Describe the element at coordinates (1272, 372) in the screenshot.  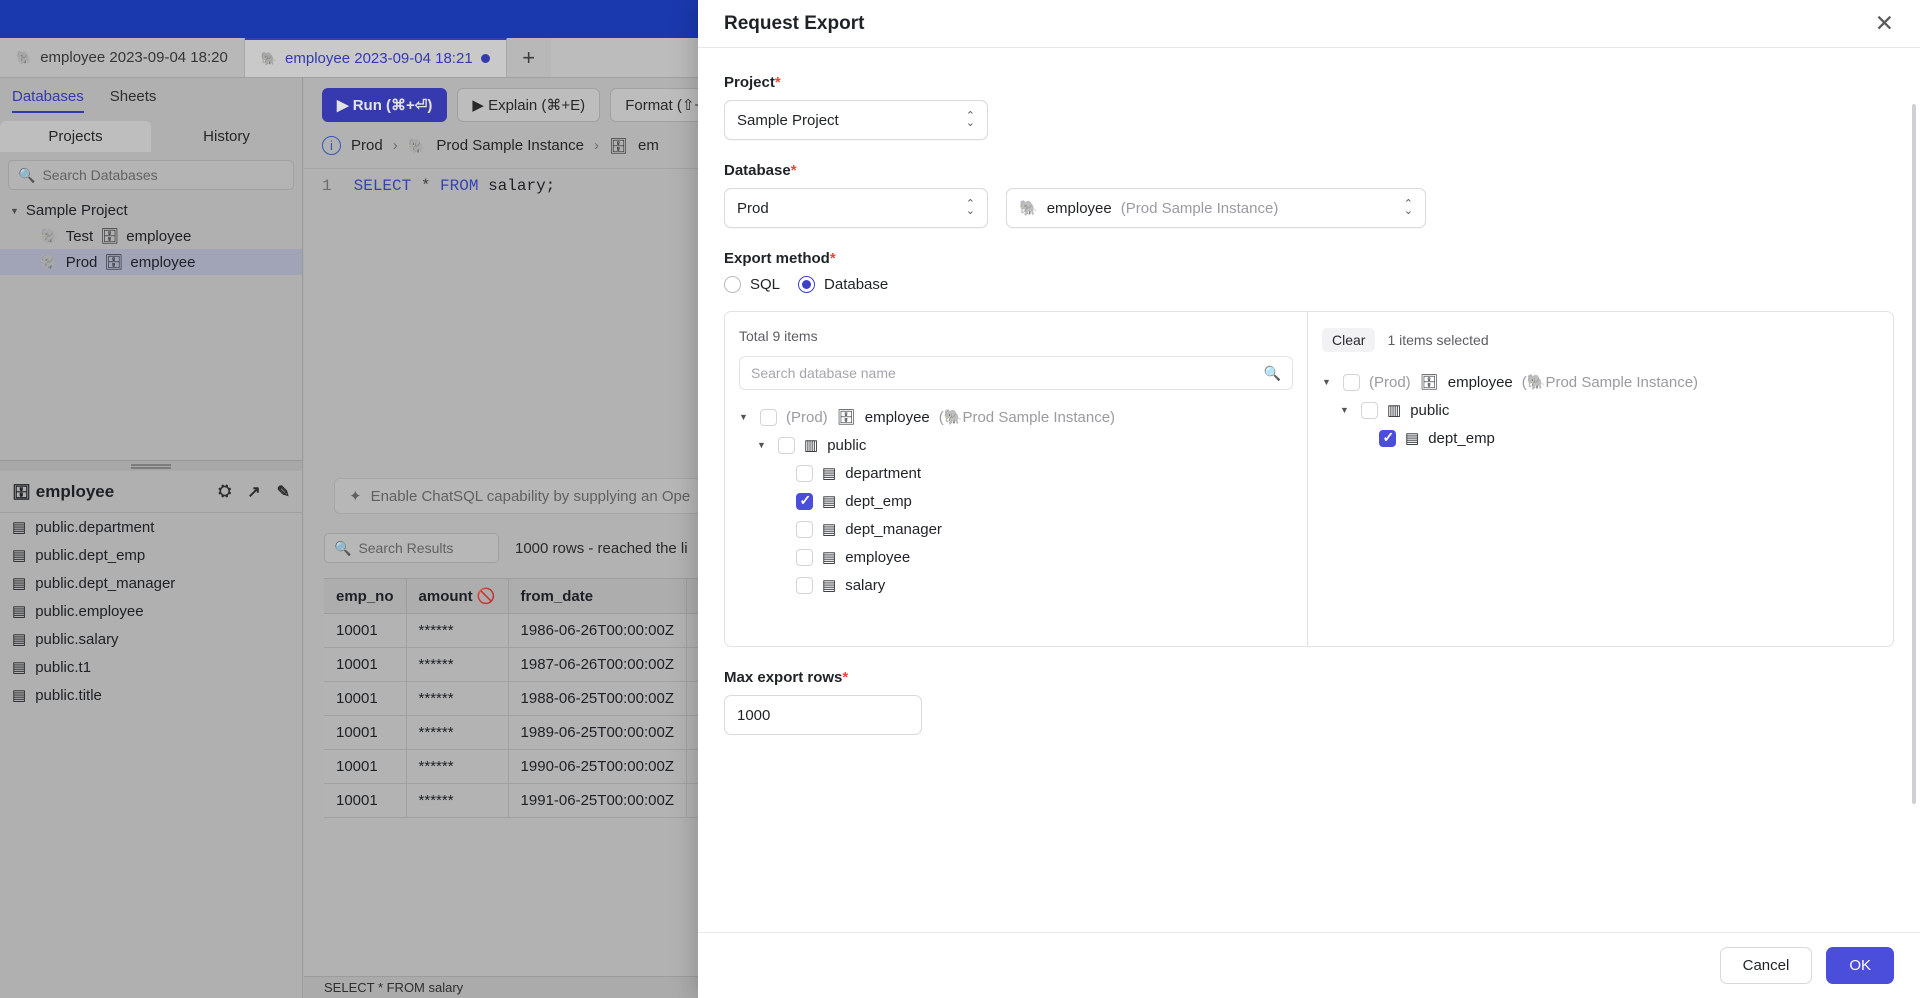
I see `search-icon: 🔍` at that location.